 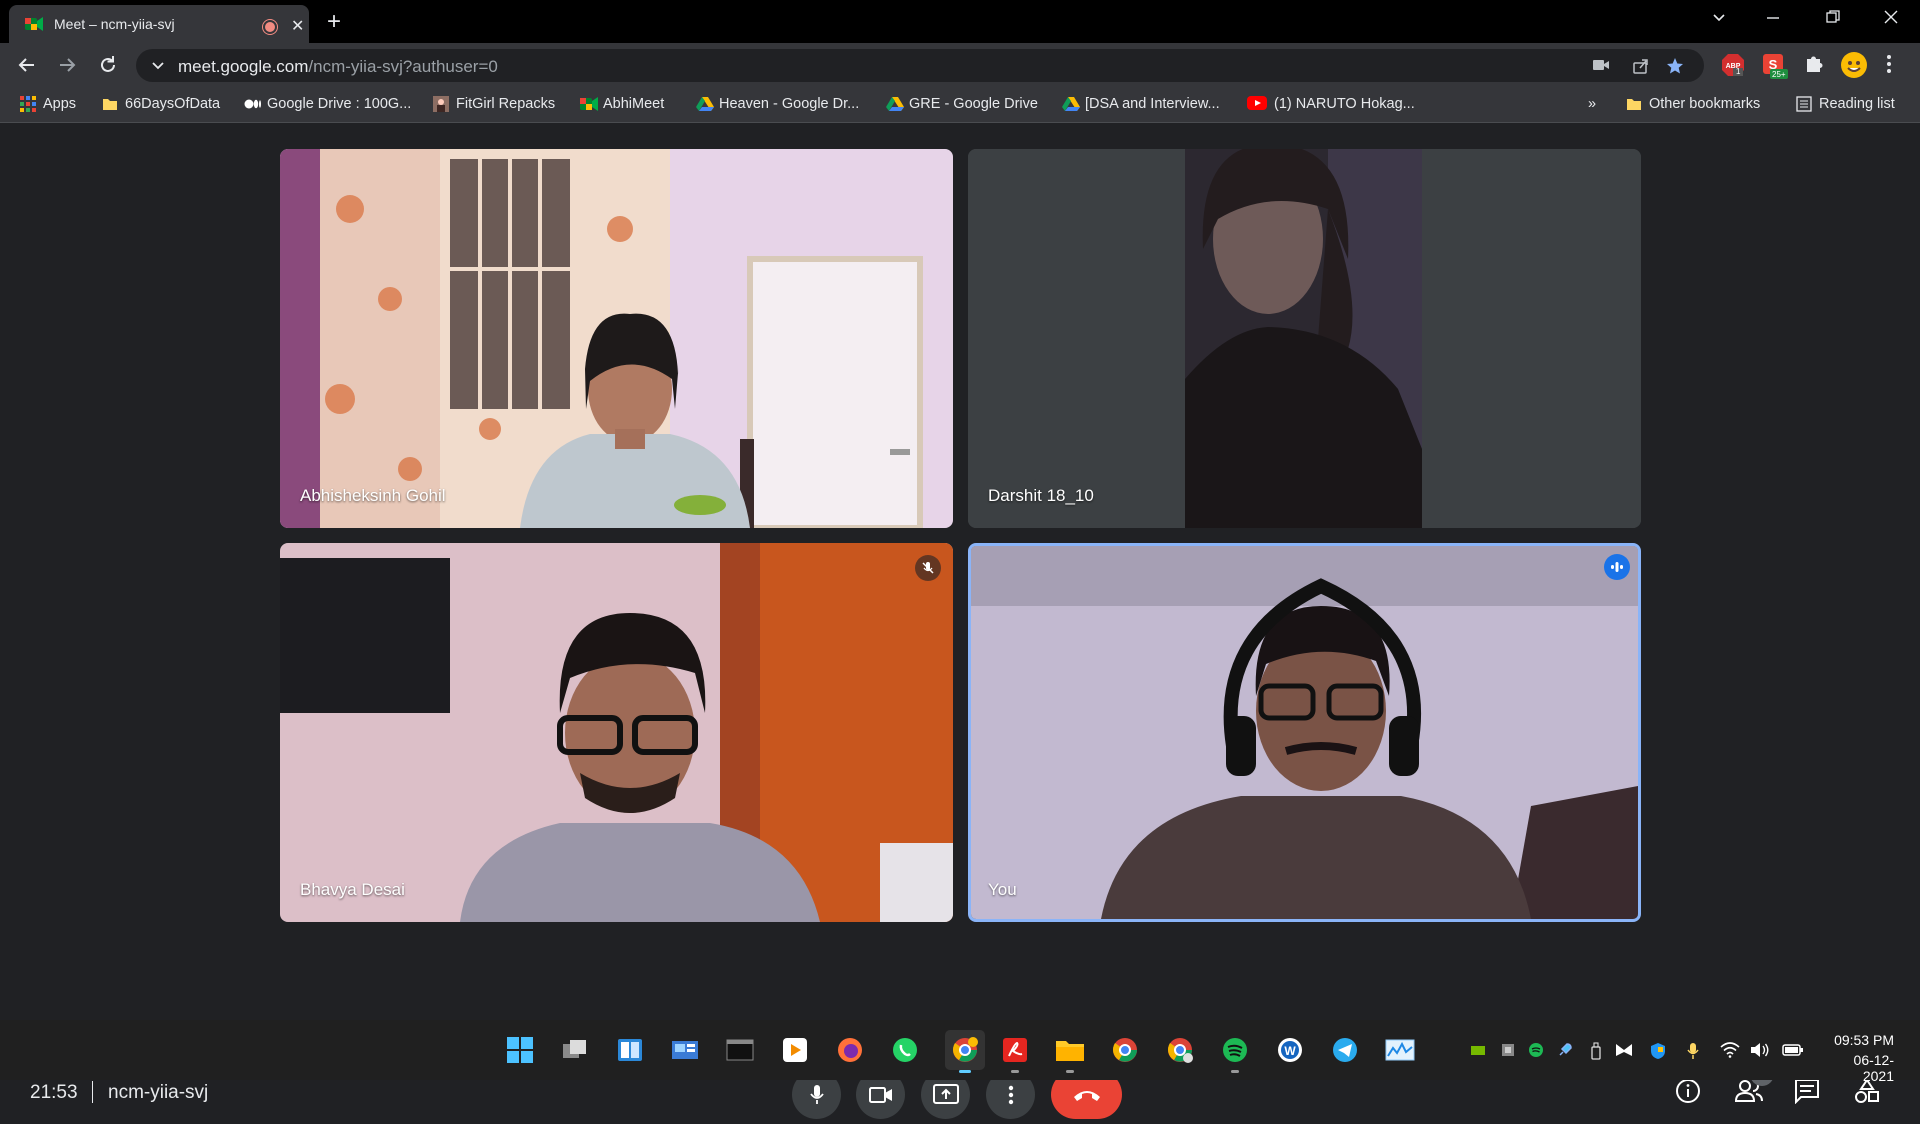 What do you see at coordinates (795, 1050) in the screenshot?
I see `media-player-icon` at bounding box center [795, 1050].